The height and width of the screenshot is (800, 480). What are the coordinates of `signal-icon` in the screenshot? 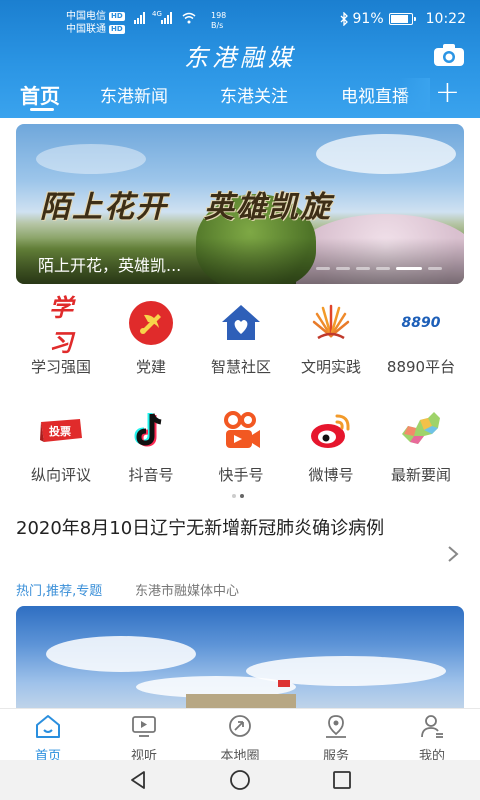 It's located at (139, 18).